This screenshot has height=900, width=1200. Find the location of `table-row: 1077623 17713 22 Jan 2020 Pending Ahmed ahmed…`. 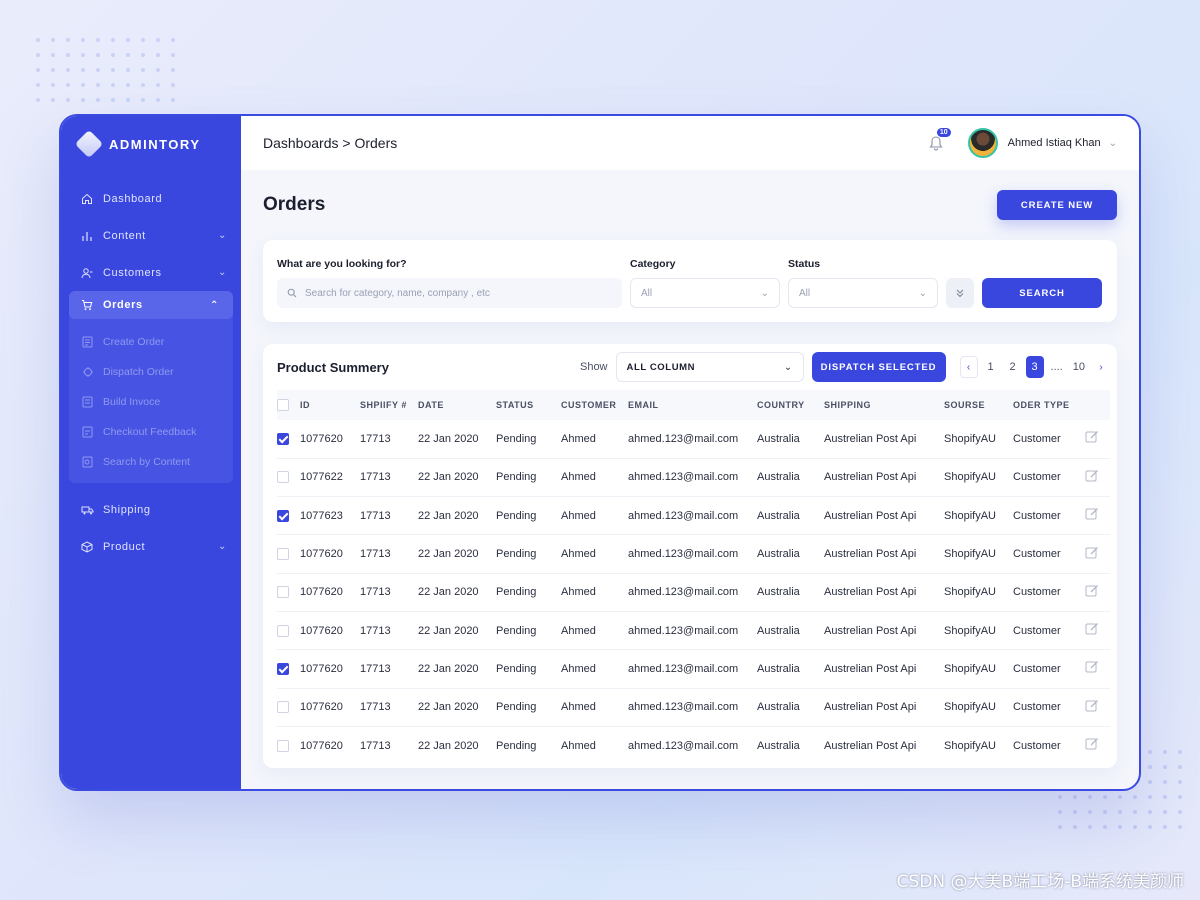

table-row: 1077623 17713 22 Jan 2020 Pending Ahmed ahmed… is located at coordinates (693, 516).